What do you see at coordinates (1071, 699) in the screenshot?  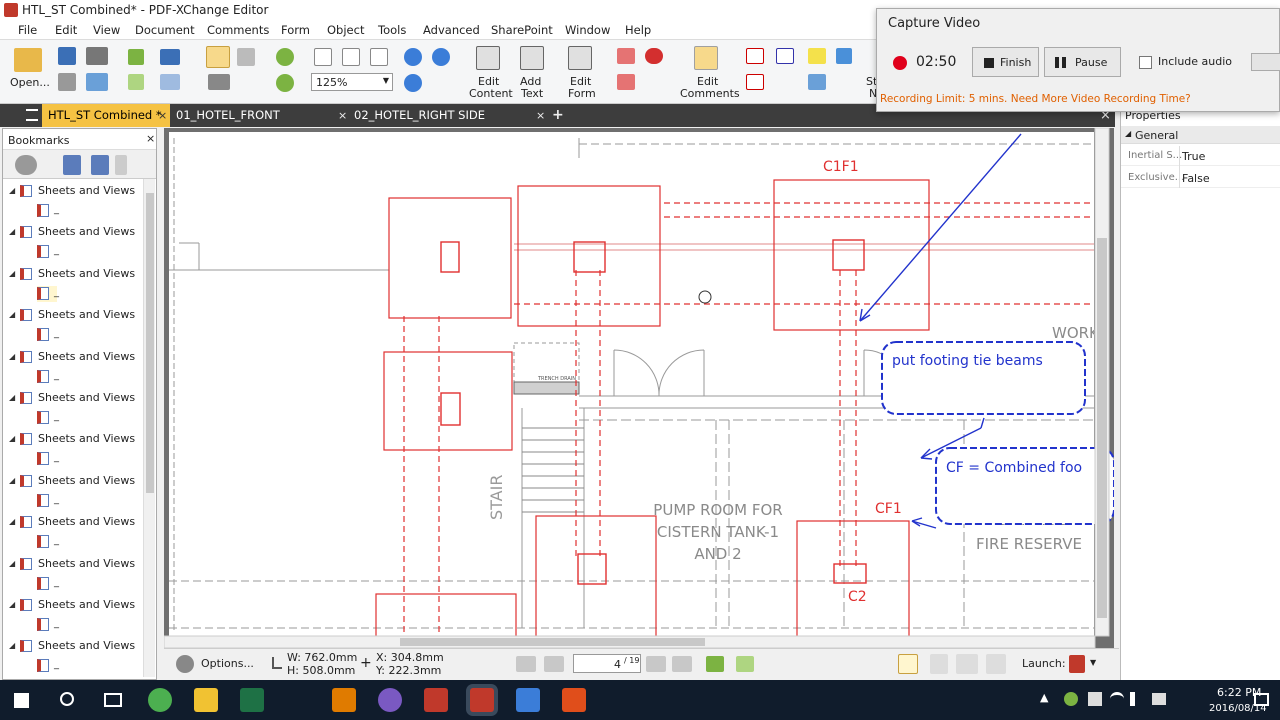 I see `tray-app-icon` at bounding box center [1071, 699].